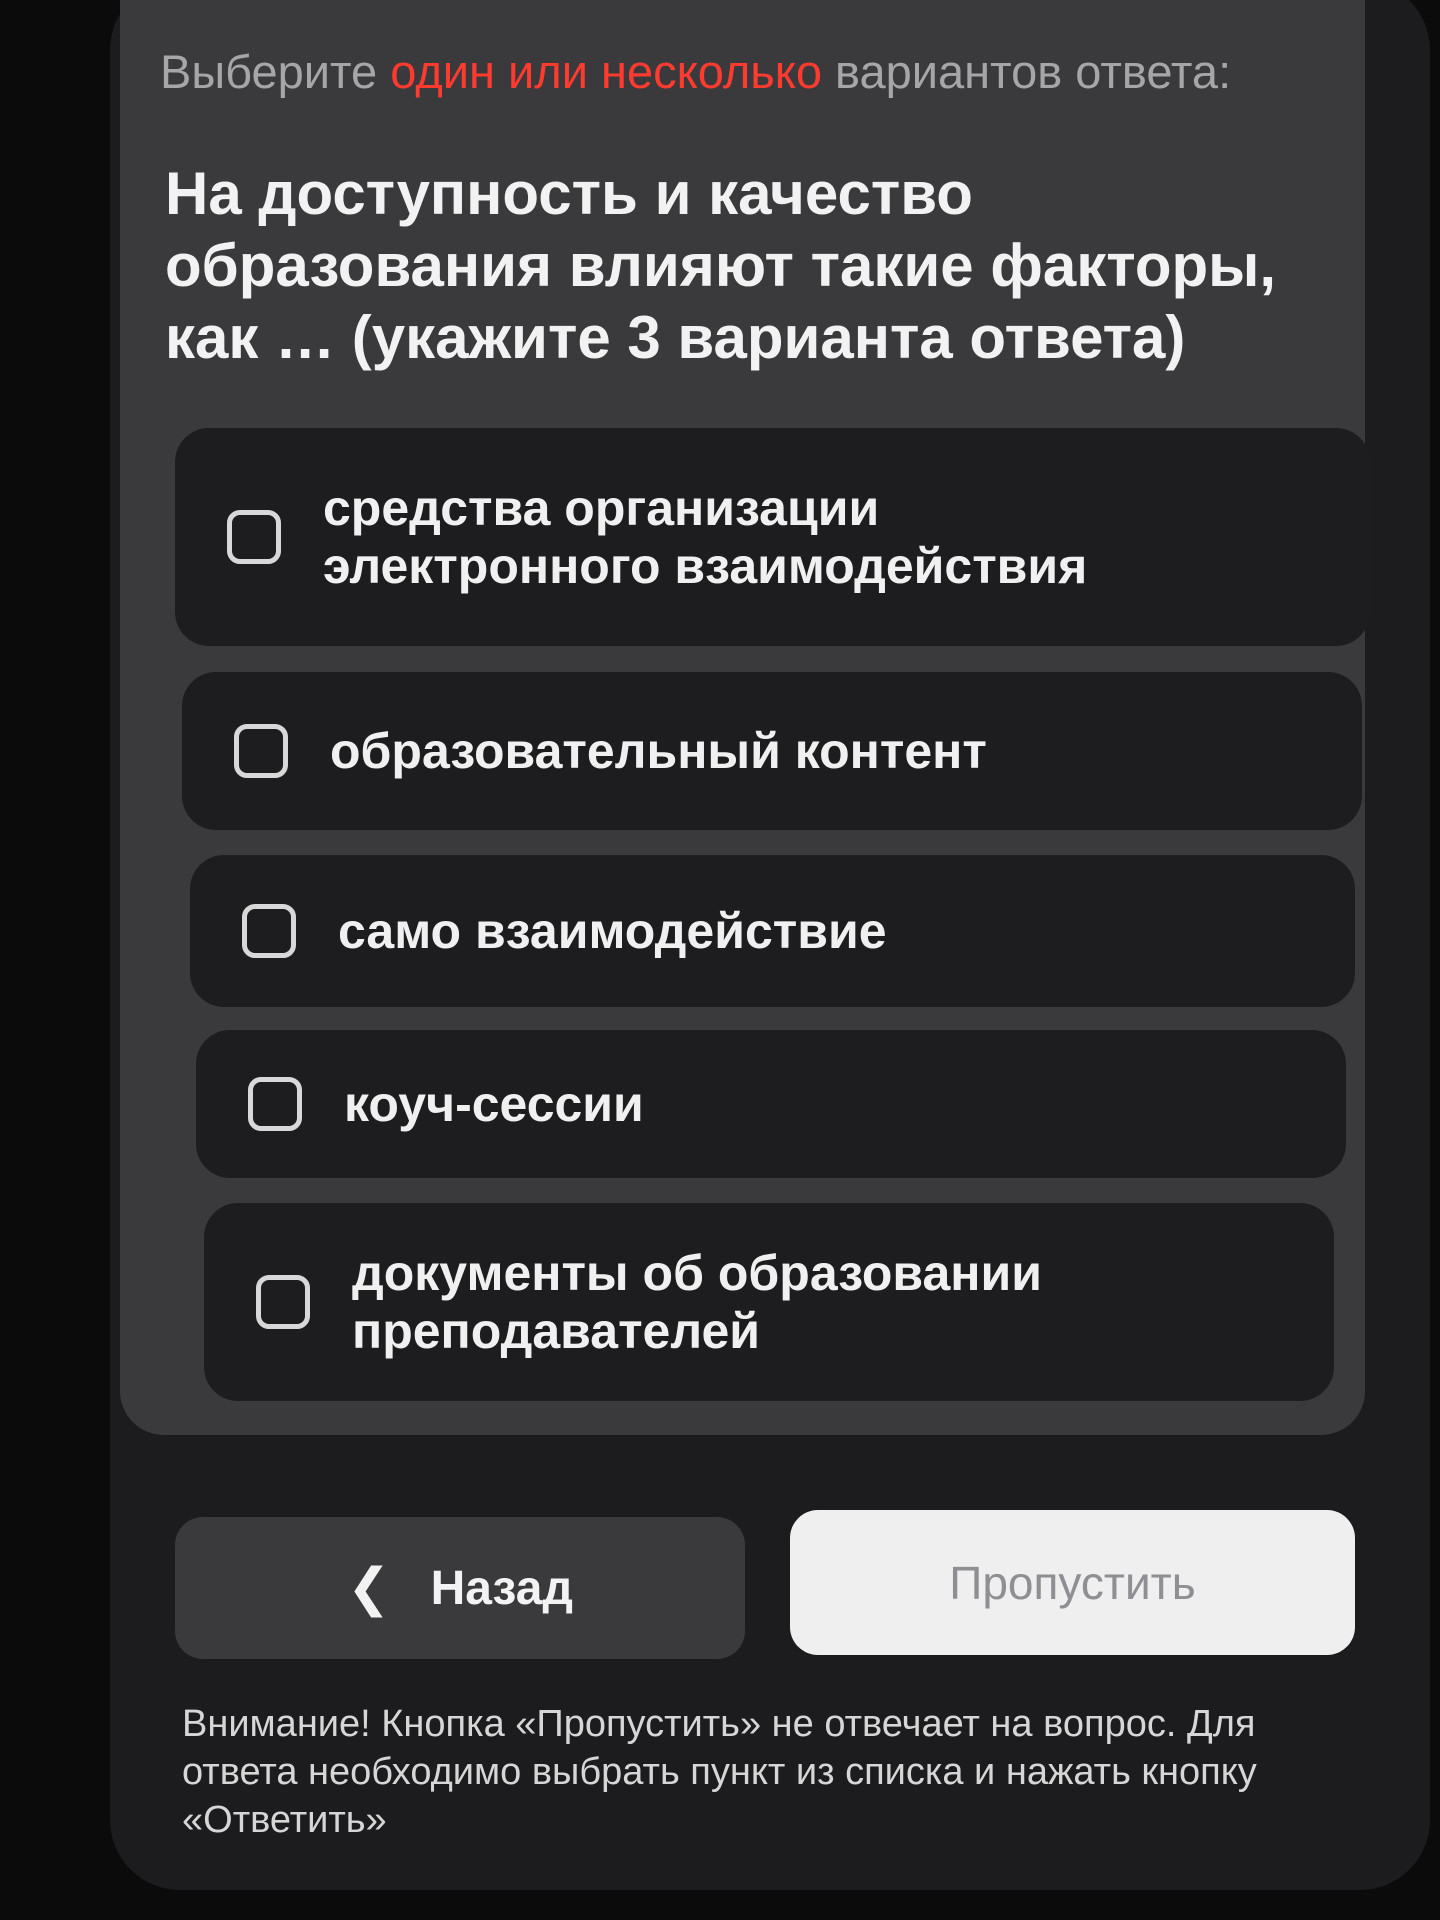 The height and width of the screenshot is (1920, 1440). What do you see at coordinates (369, 1588) in the screenshot?
I see `chevron-left-icon: ❮` at bounding box center [369, 1588].